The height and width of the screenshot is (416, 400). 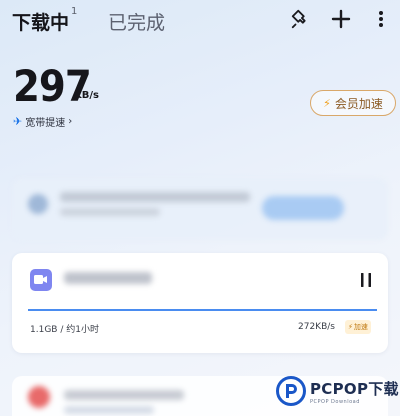 I want to click on watermark-brand: PCPOP下载, so click(x=354, y=388).